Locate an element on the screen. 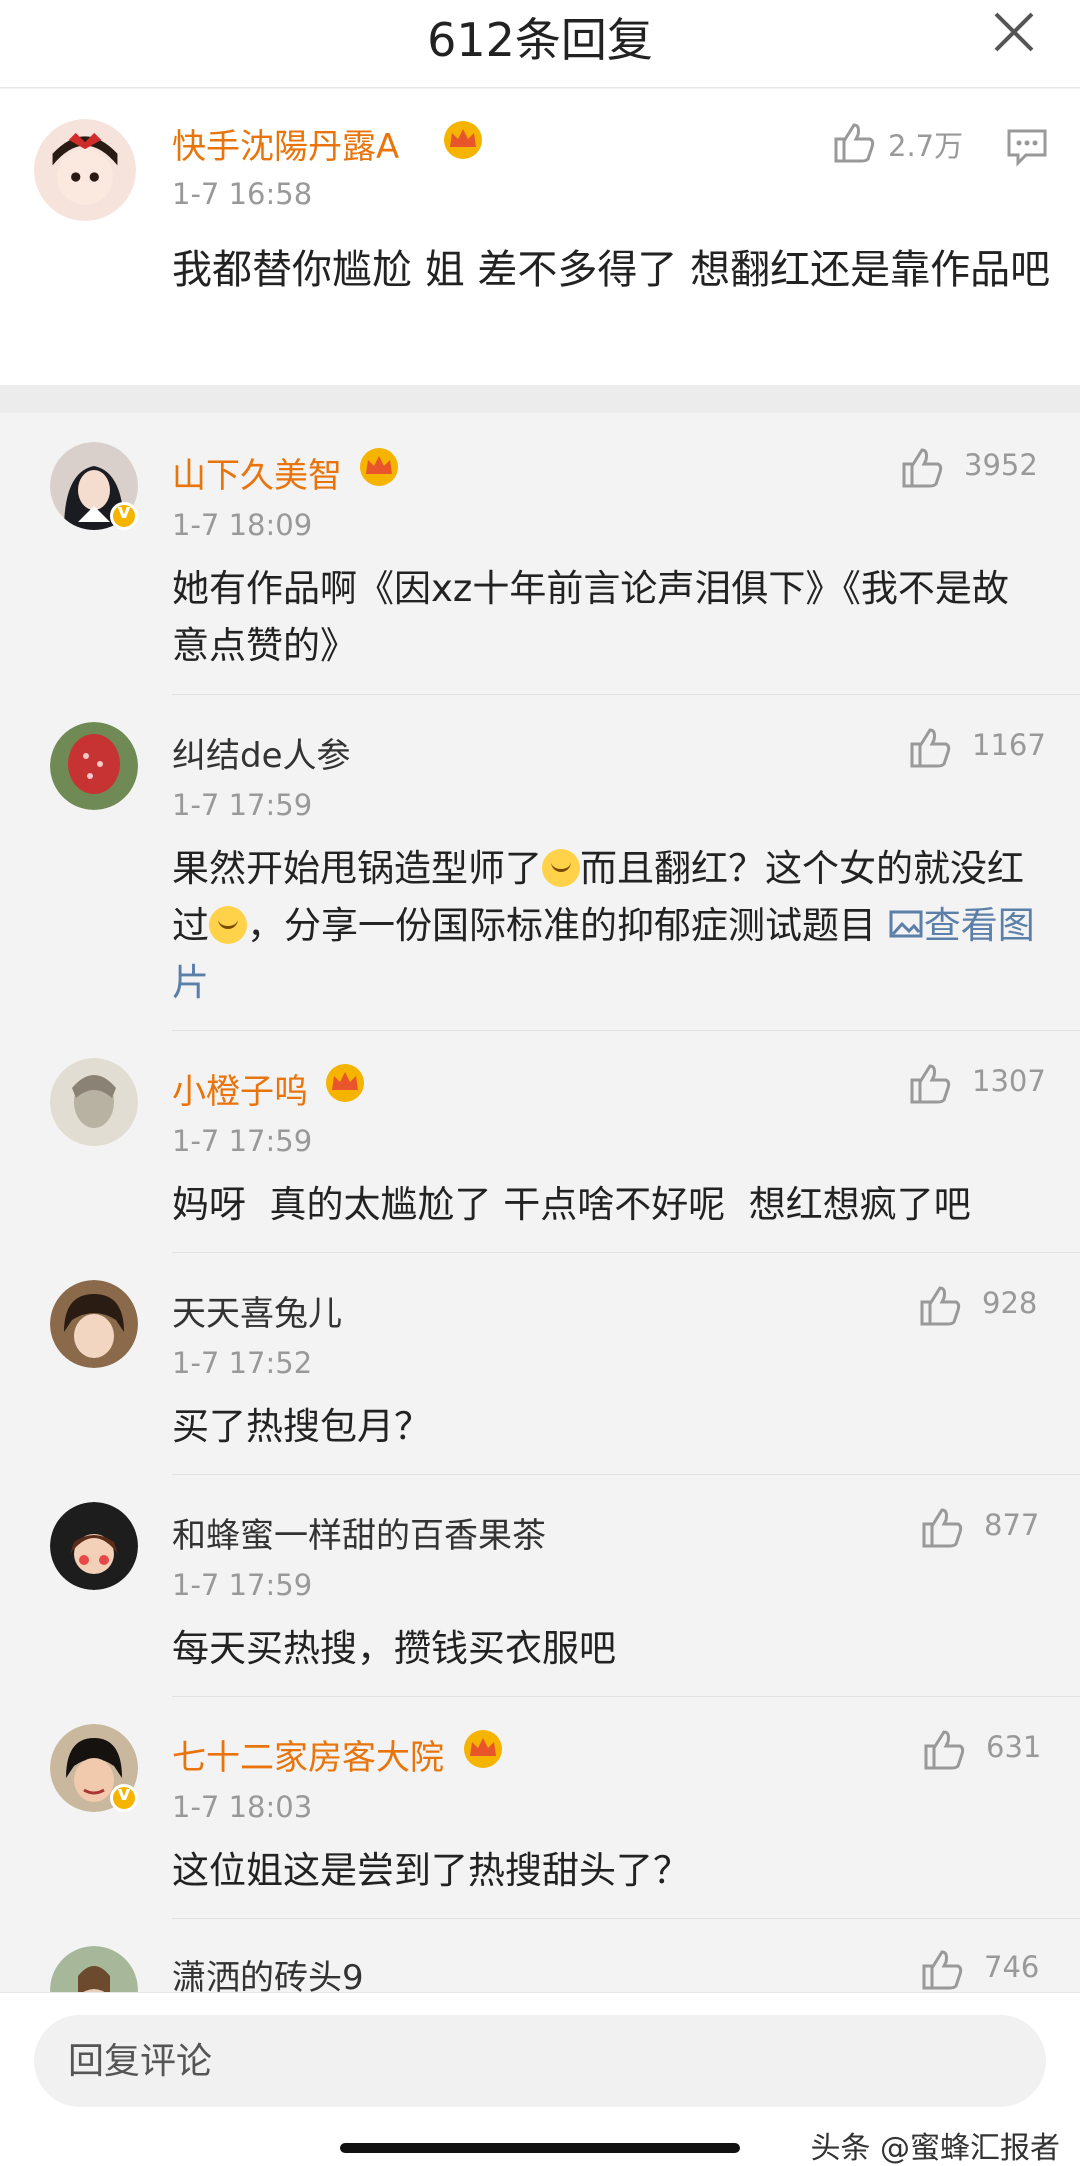 The height and width of the screenshot is (2166, 1080). like-count: 1307 is located at coordinates (1009, 1081).